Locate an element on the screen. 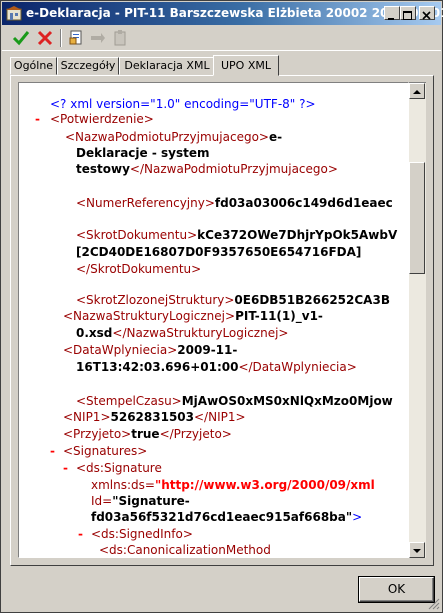  xml-attribute: Id= is located at coordinates (102, 501).